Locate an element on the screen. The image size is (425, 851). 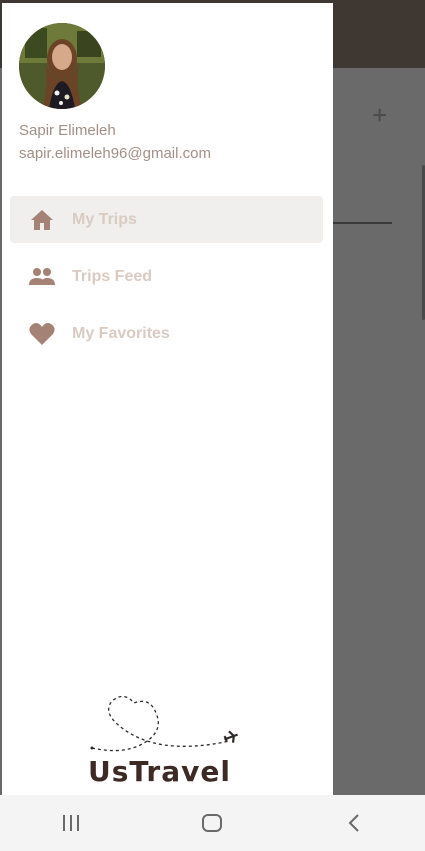
heart-icon is located at coordinates (42, 334).